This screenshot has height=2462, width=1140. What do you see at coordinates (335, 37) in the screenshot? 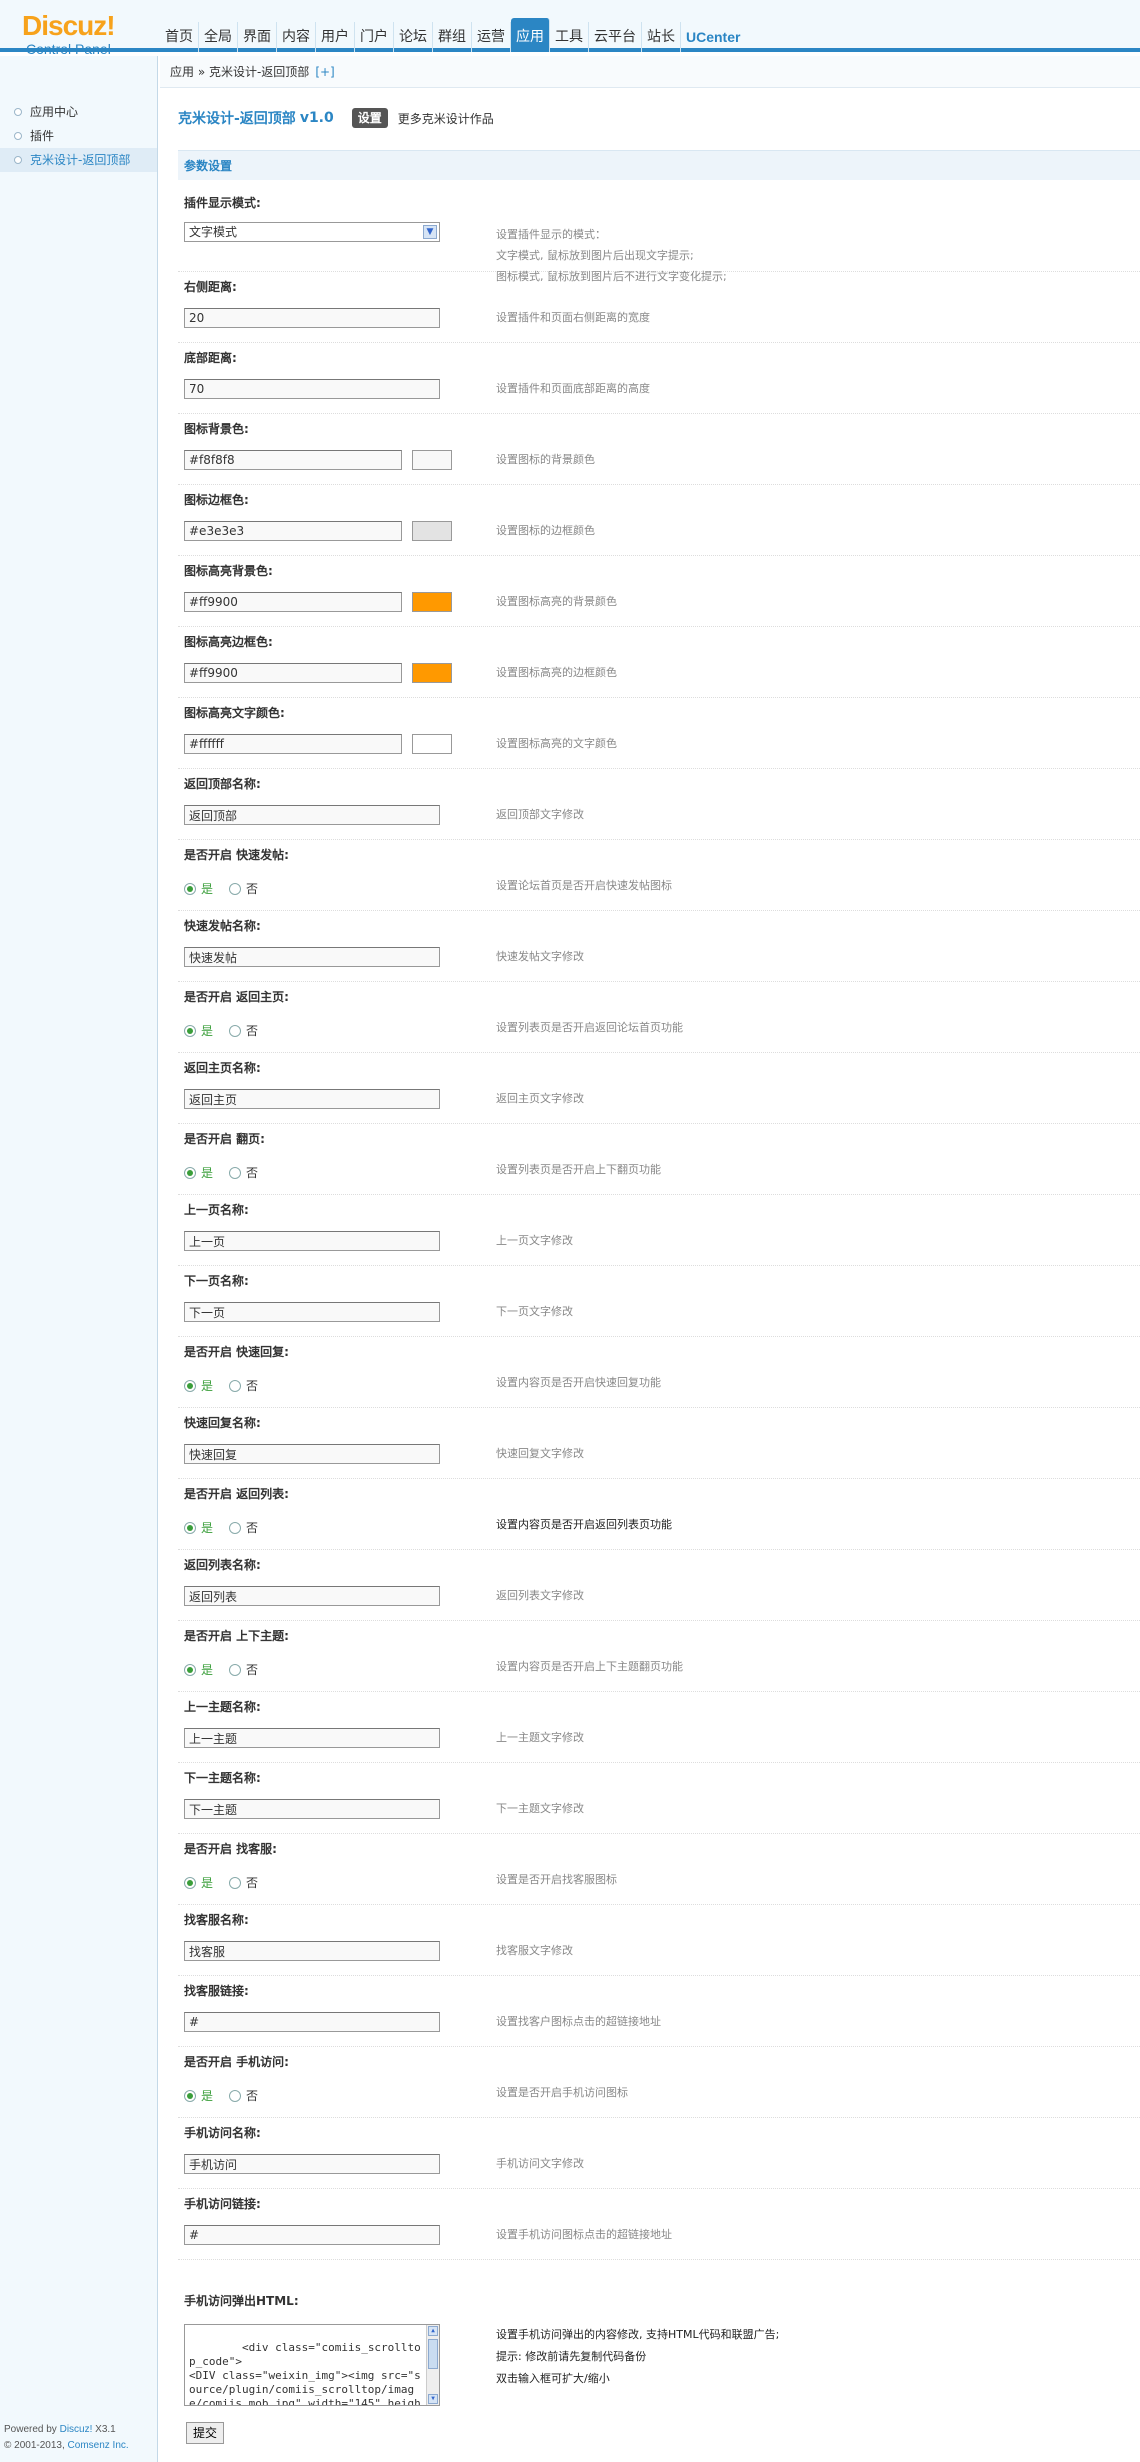
I see `nav-item: 用户` at bounding box center [335, 37].